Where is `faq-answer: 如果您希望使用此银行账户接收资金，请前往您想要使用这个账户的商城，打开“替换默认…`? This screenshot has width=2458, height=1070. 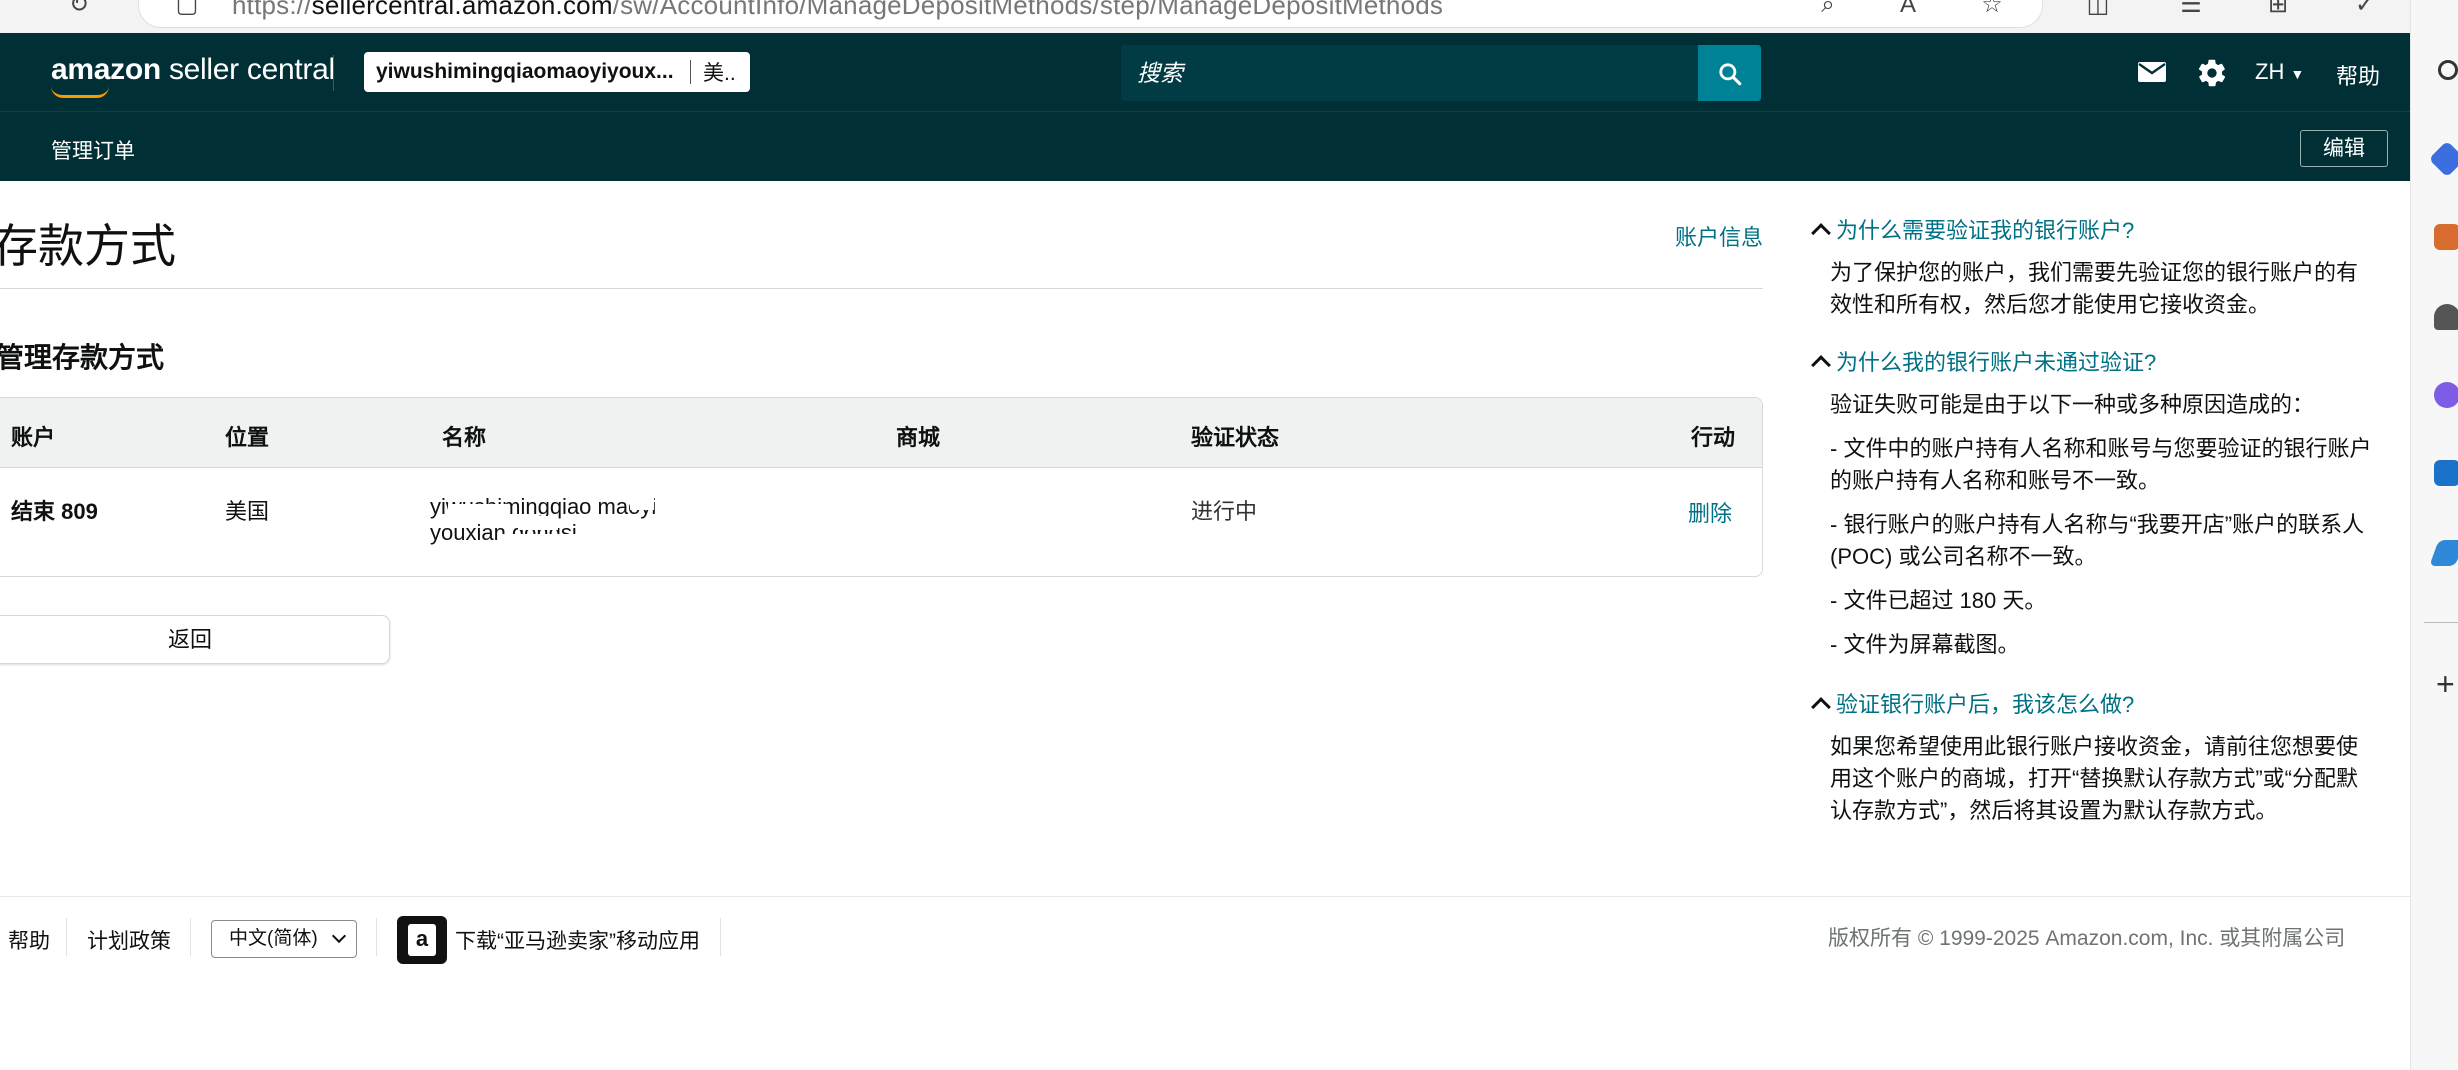 faq-answer: 如果您希望使用此银行账户接收资金，请前往您想要使用这个账户的商城，打开“替换默认… is located at coordinates (2094, 778).